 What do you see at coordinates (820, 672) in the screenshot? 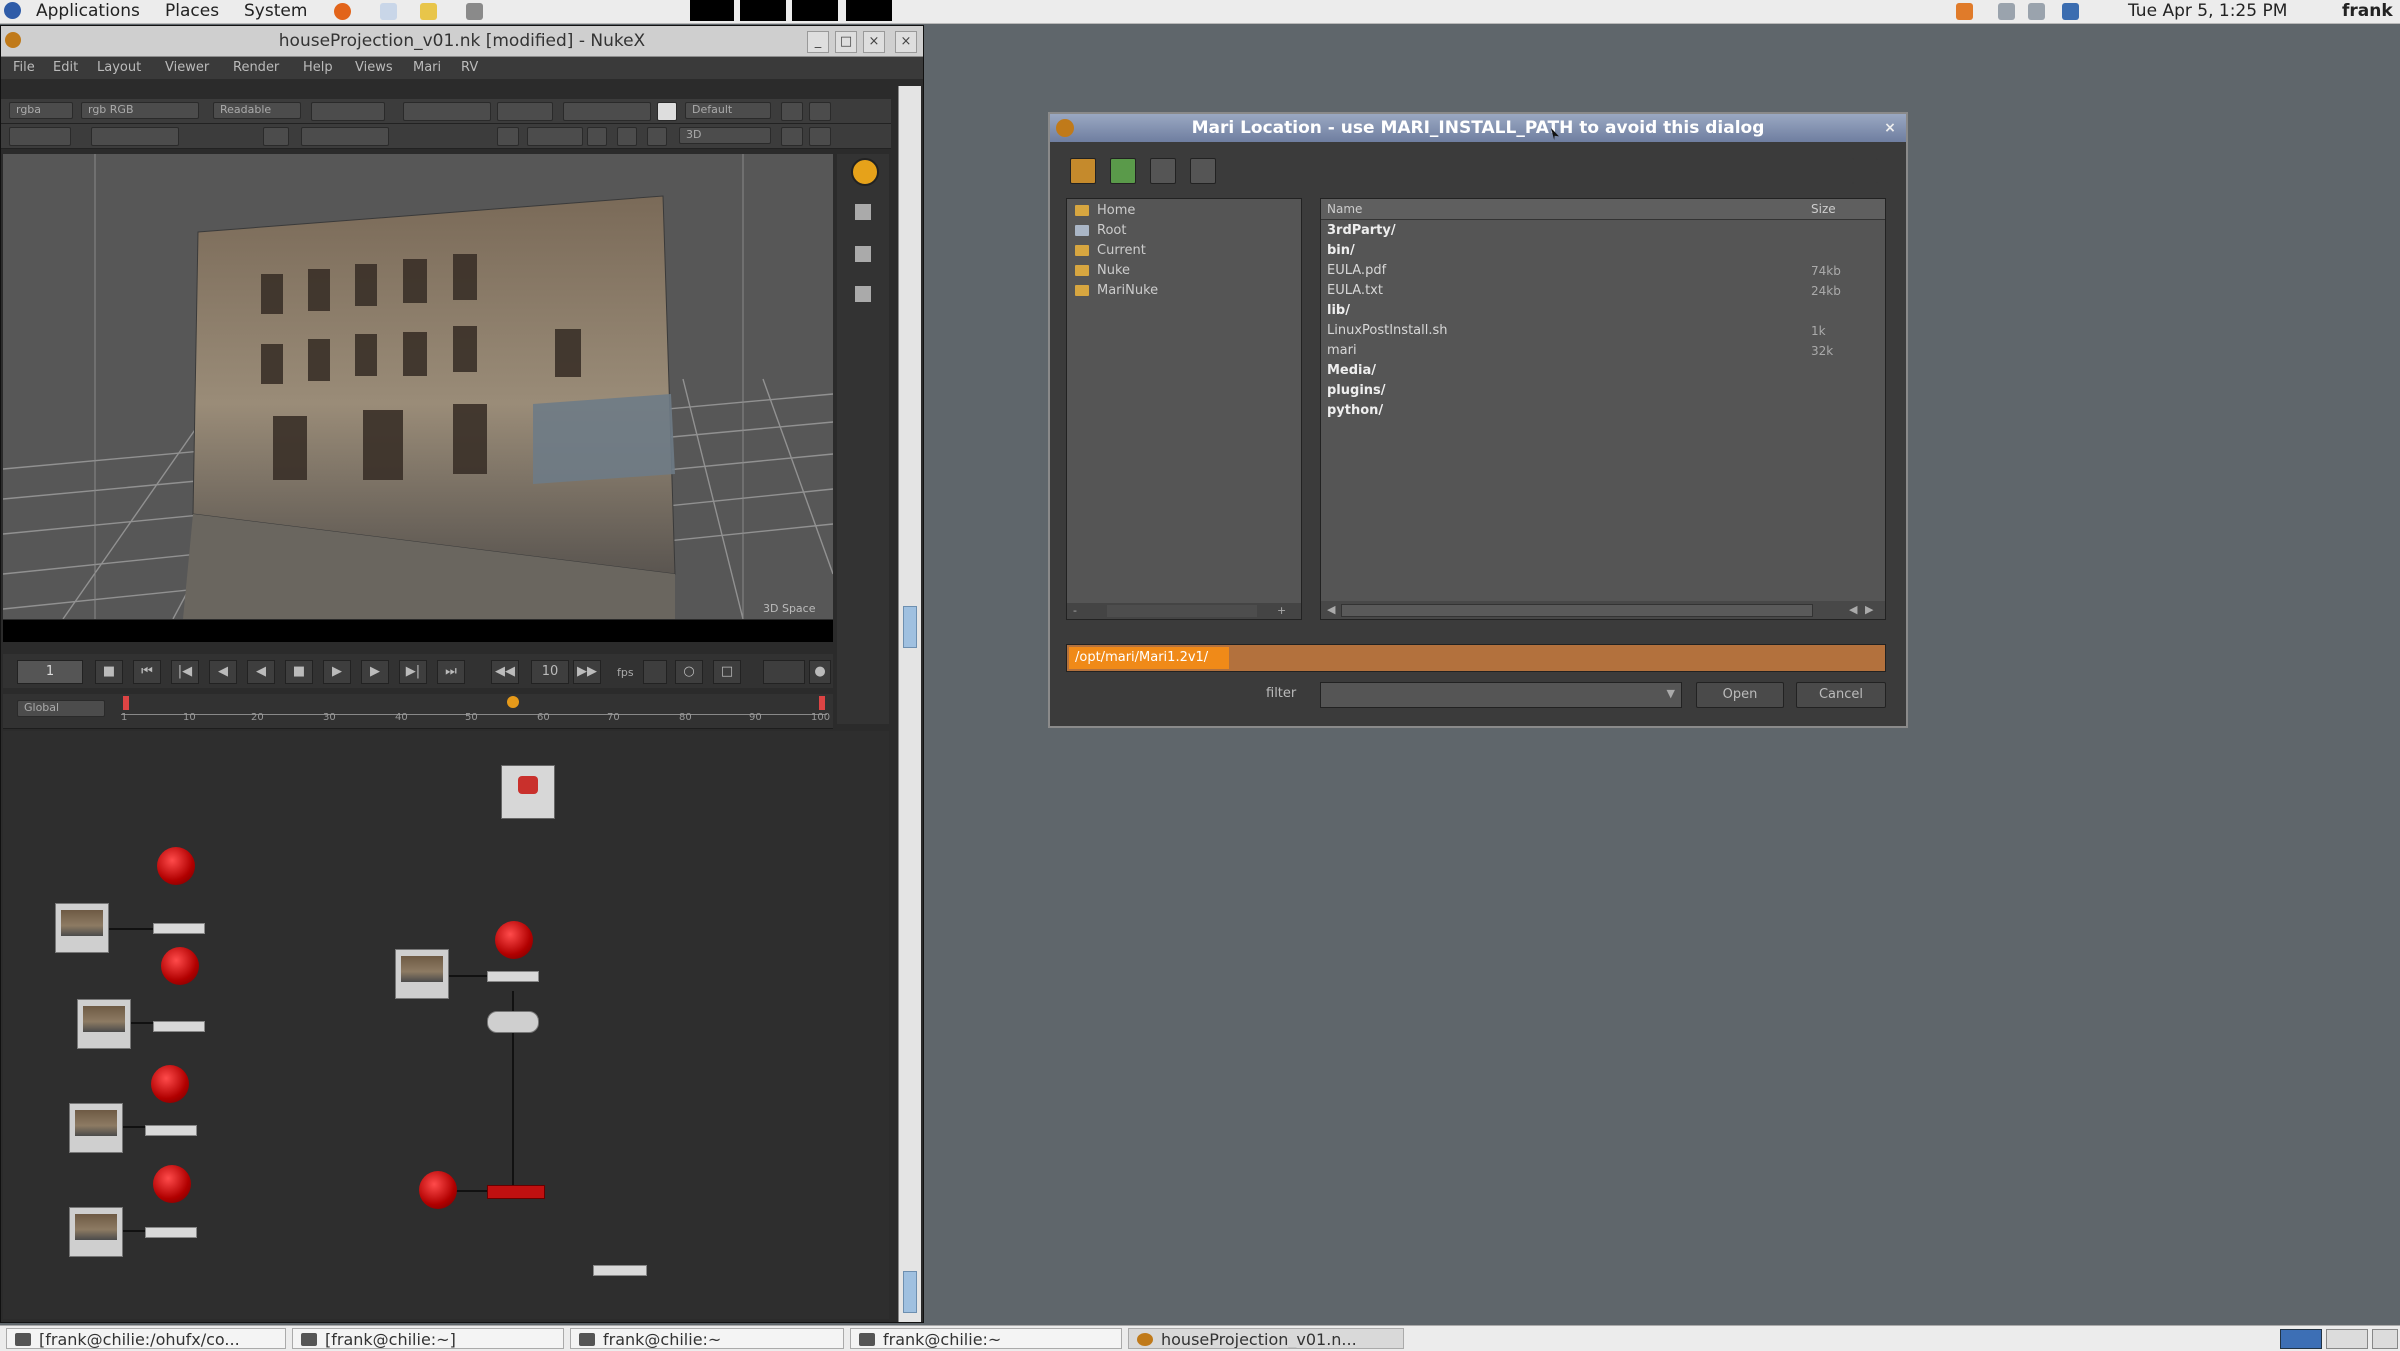
I see `playback-options-icon: ●` at bounding box center [820, 672].